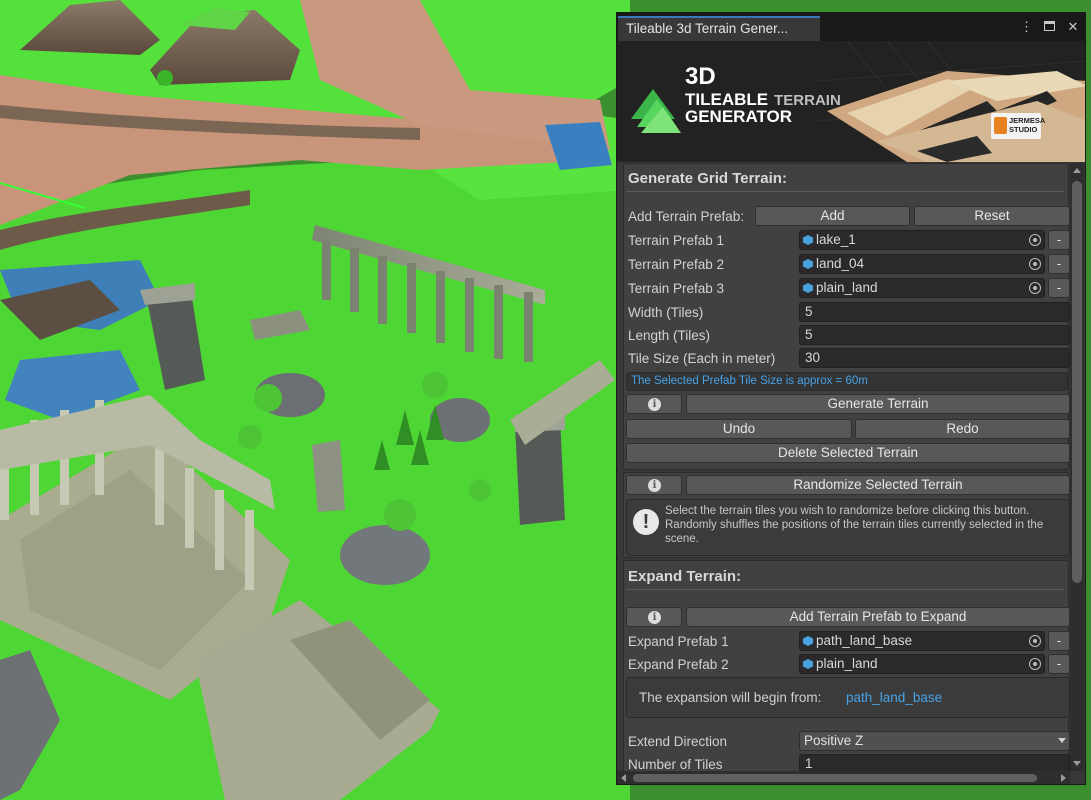 The height and width of the screenshot is (800, 1091). I want to click on prefab-object-field: lake_1, so click(922, 240).